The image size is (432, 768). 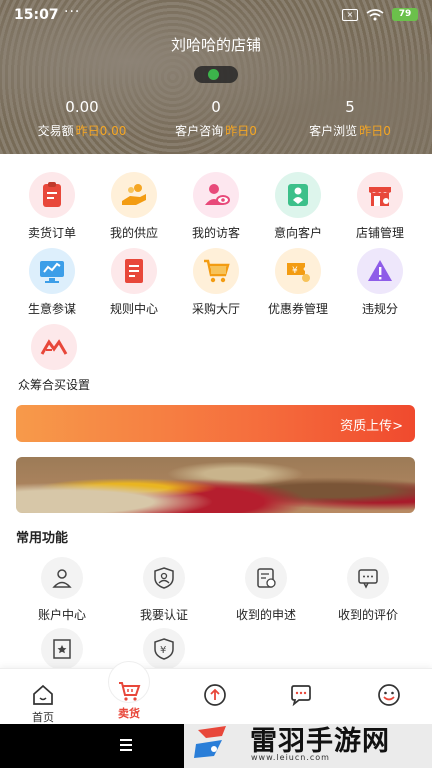 What do you see at coordinates (43, 717) in the screenshot?
I see `nav-label: 首页` at bounding box center [43, 717].